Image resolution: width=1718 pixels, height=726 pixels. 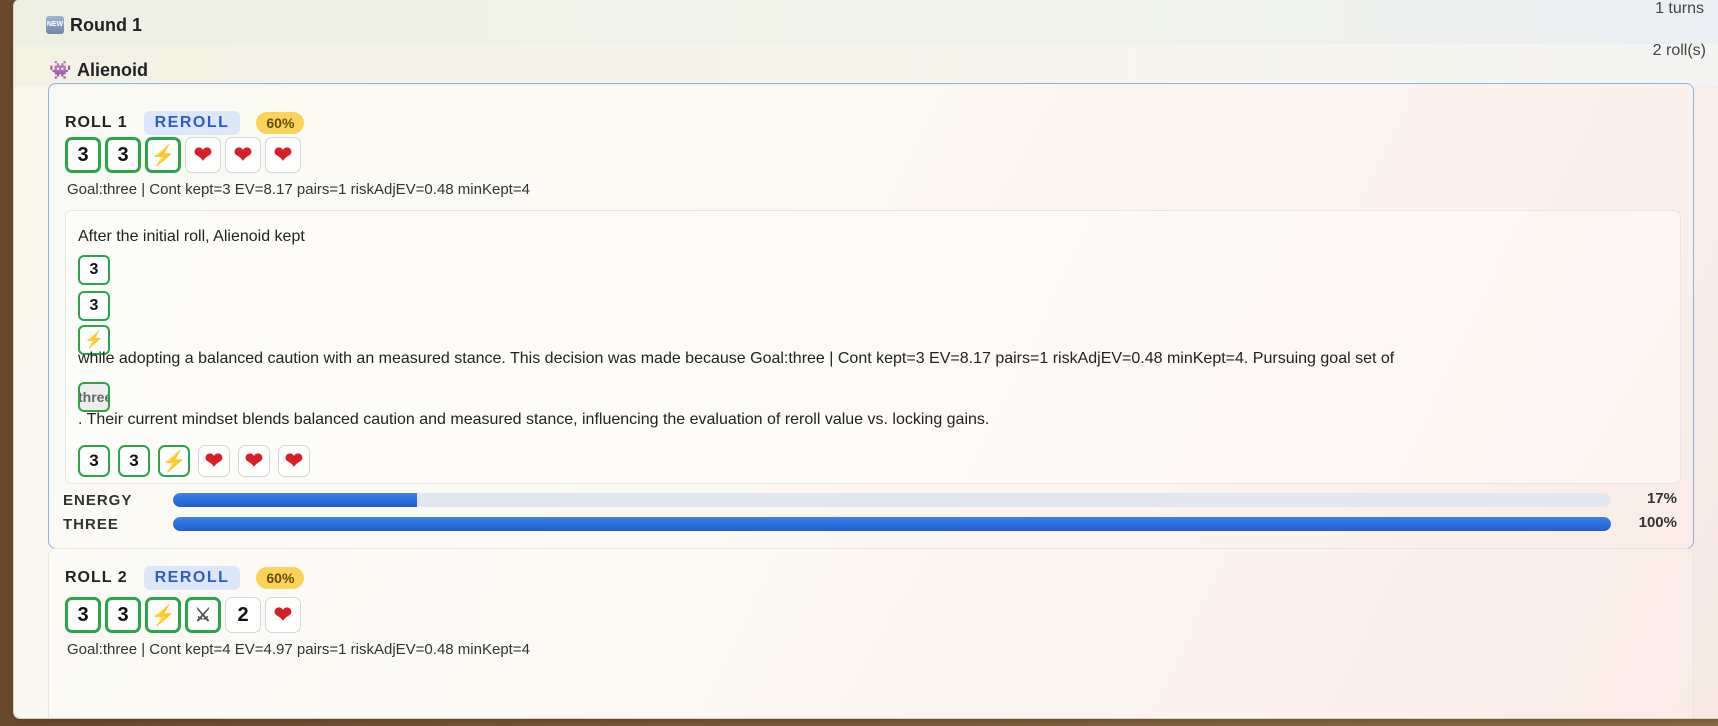 I want to click on turns-count: 1 turns, so click(x=1679, y=8).